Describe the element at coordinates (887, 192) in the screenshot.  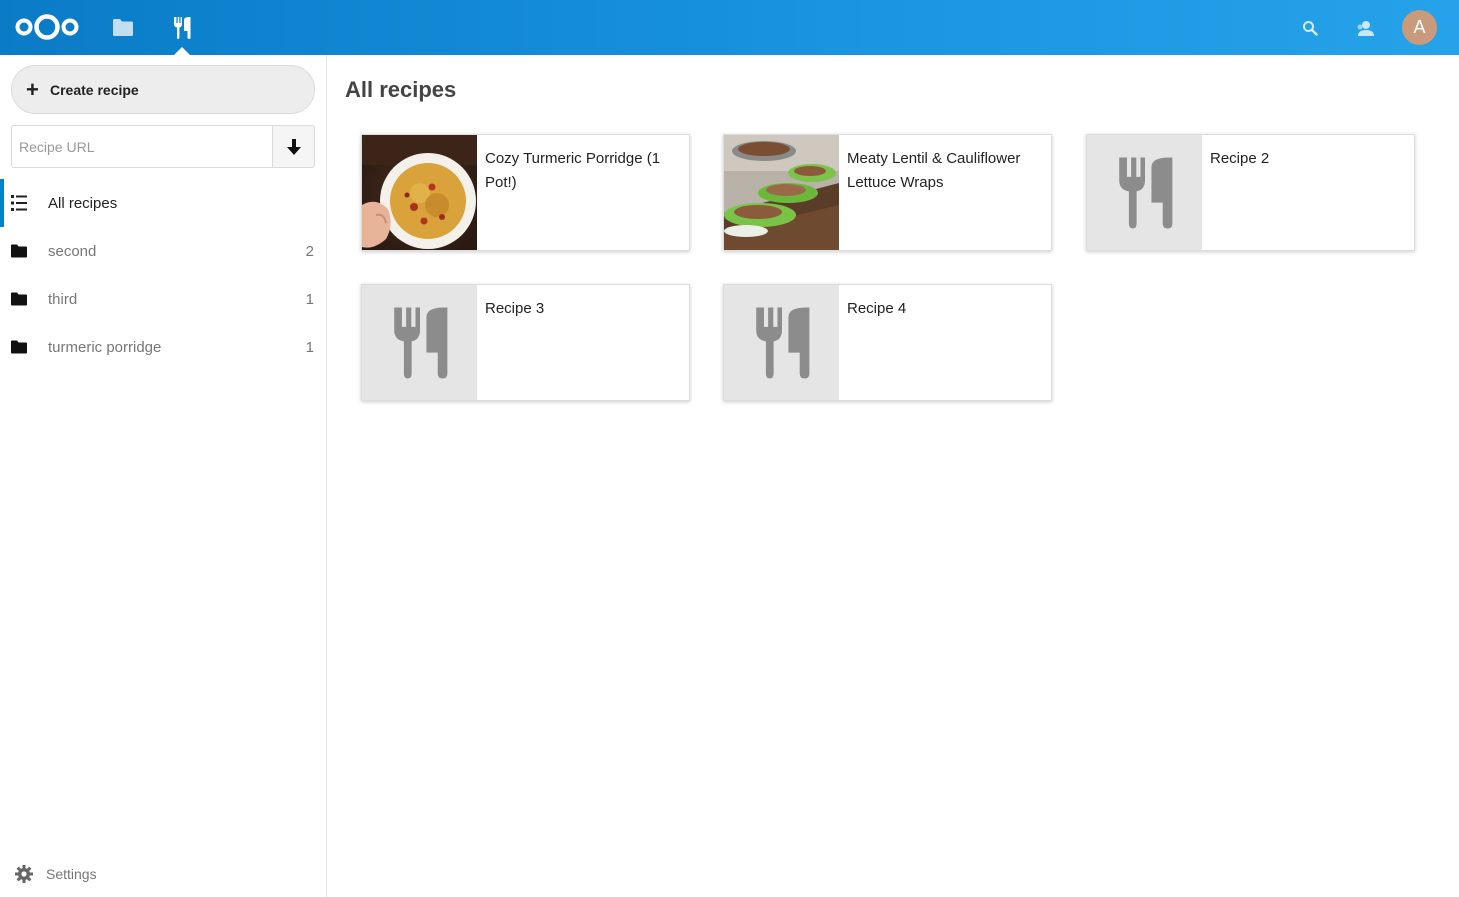
I see `recipe-card: Meaty Lentil & Cauliflower Lettuce Wraps` at that location.